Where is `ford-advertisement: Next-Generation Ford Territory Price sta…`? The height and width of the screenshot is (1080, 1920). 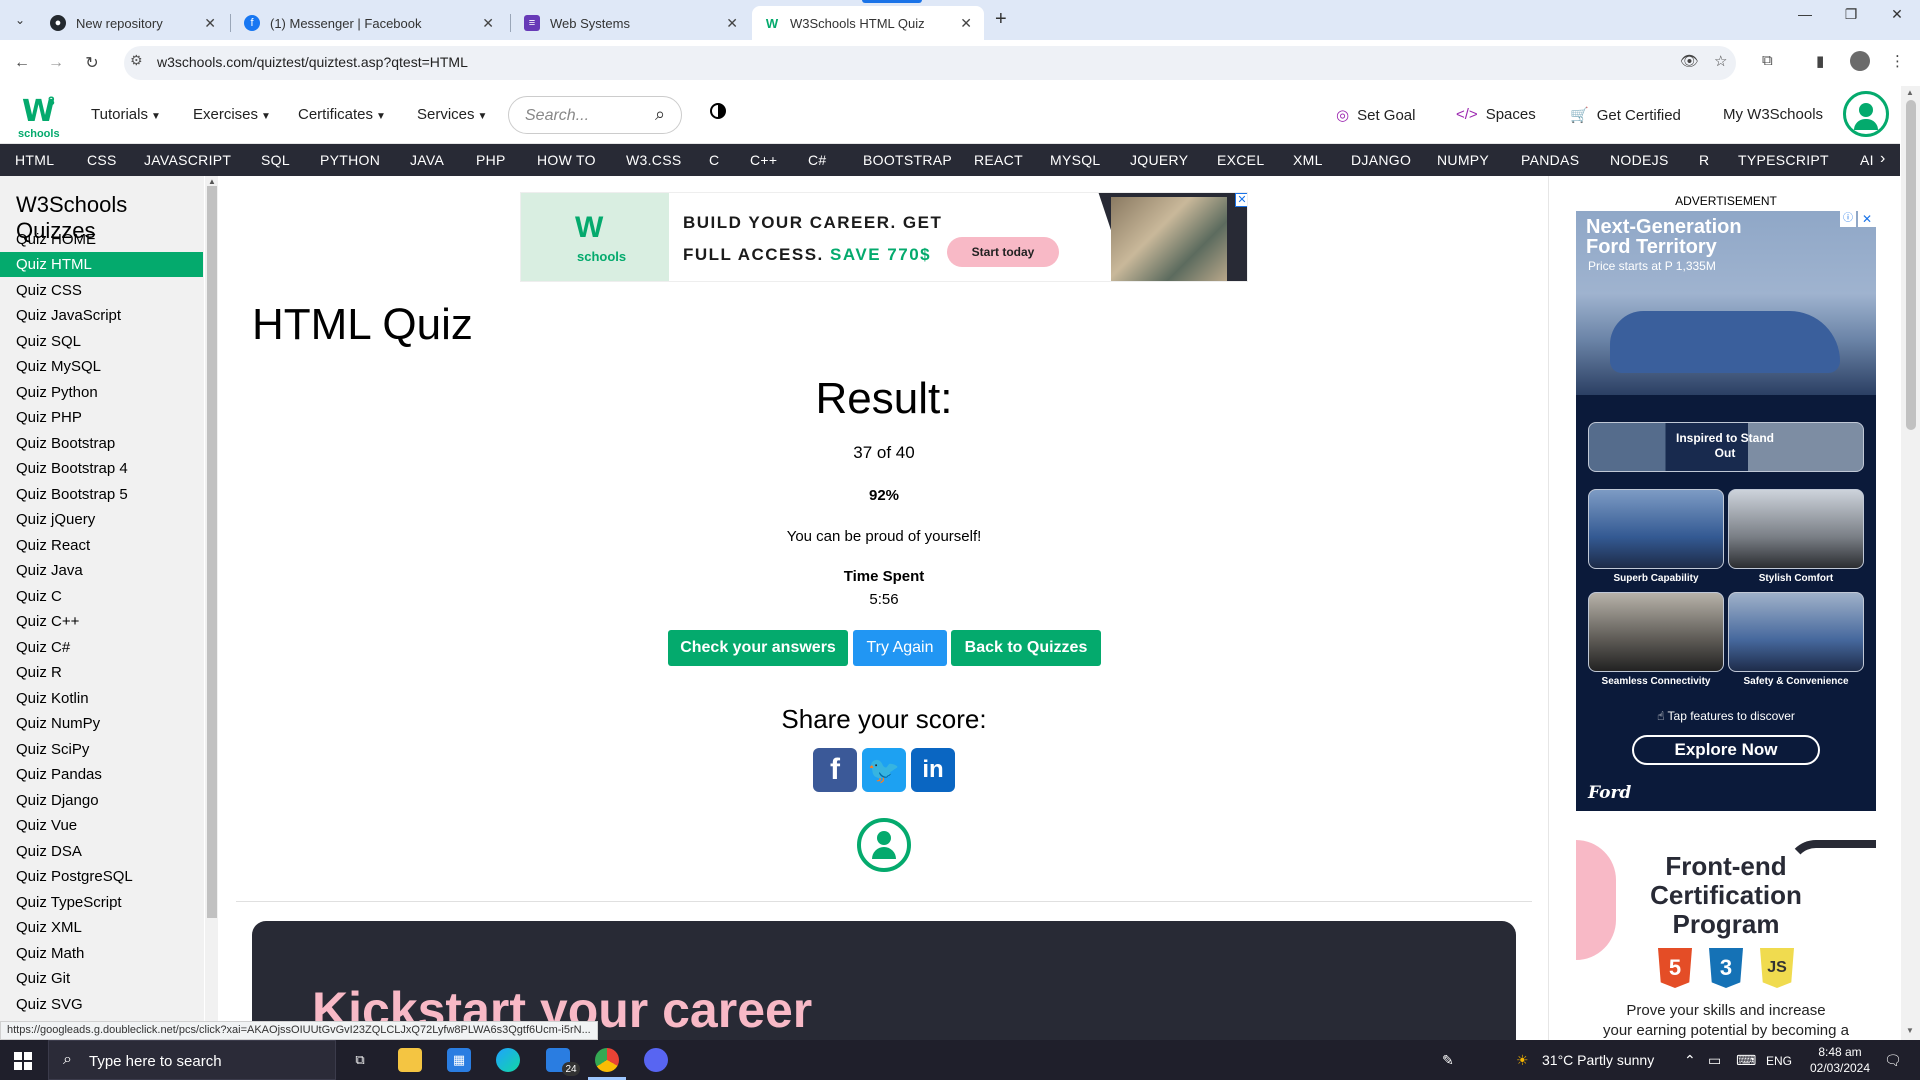 ford-advertisement: Next-Generation Ford Territory Price sta… is located at coordinates (1726, 511).